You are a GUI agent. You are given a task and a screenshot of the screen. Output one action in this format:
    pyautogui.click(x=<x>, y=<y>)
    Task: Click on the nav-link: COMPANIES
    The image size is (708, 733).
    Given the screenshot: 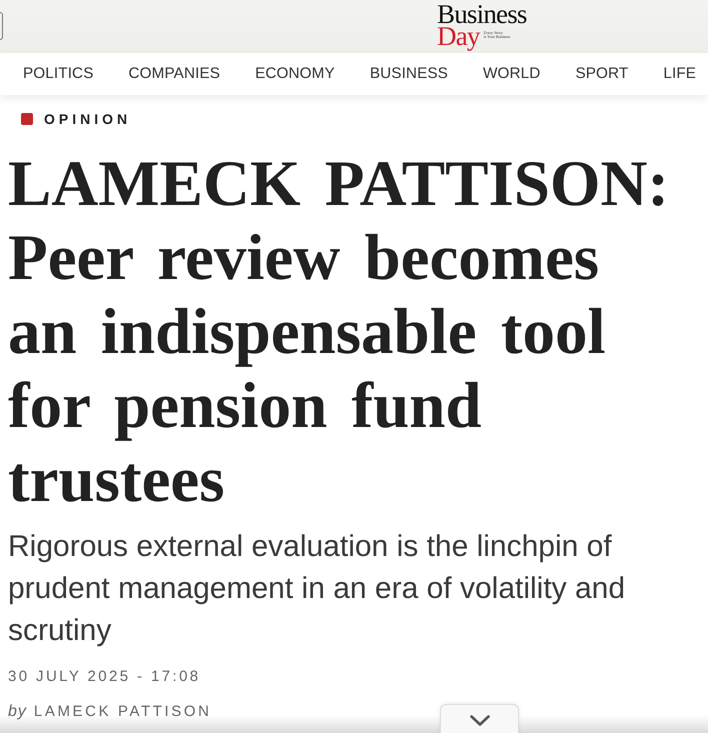 What is the action you would take?
    pyautogui.click(x=174, y=74)
    